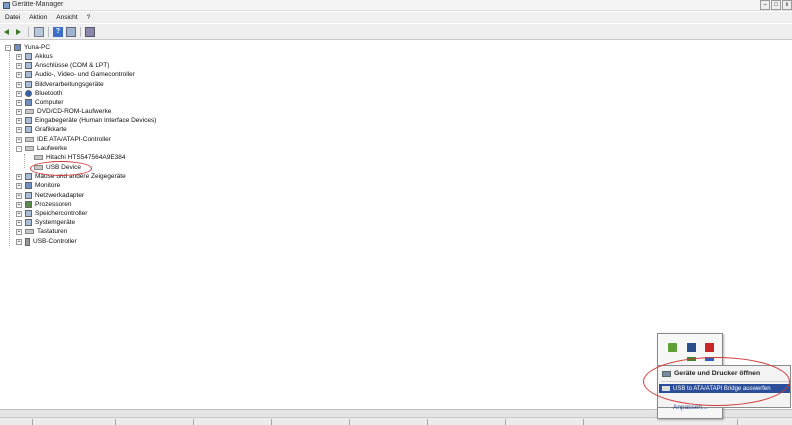 This screenshot has height=425, width=792. What do you see at coordinates (396, 32) in the screenshot?
I see `toolbar: ?` at bounding box center [396, 32].